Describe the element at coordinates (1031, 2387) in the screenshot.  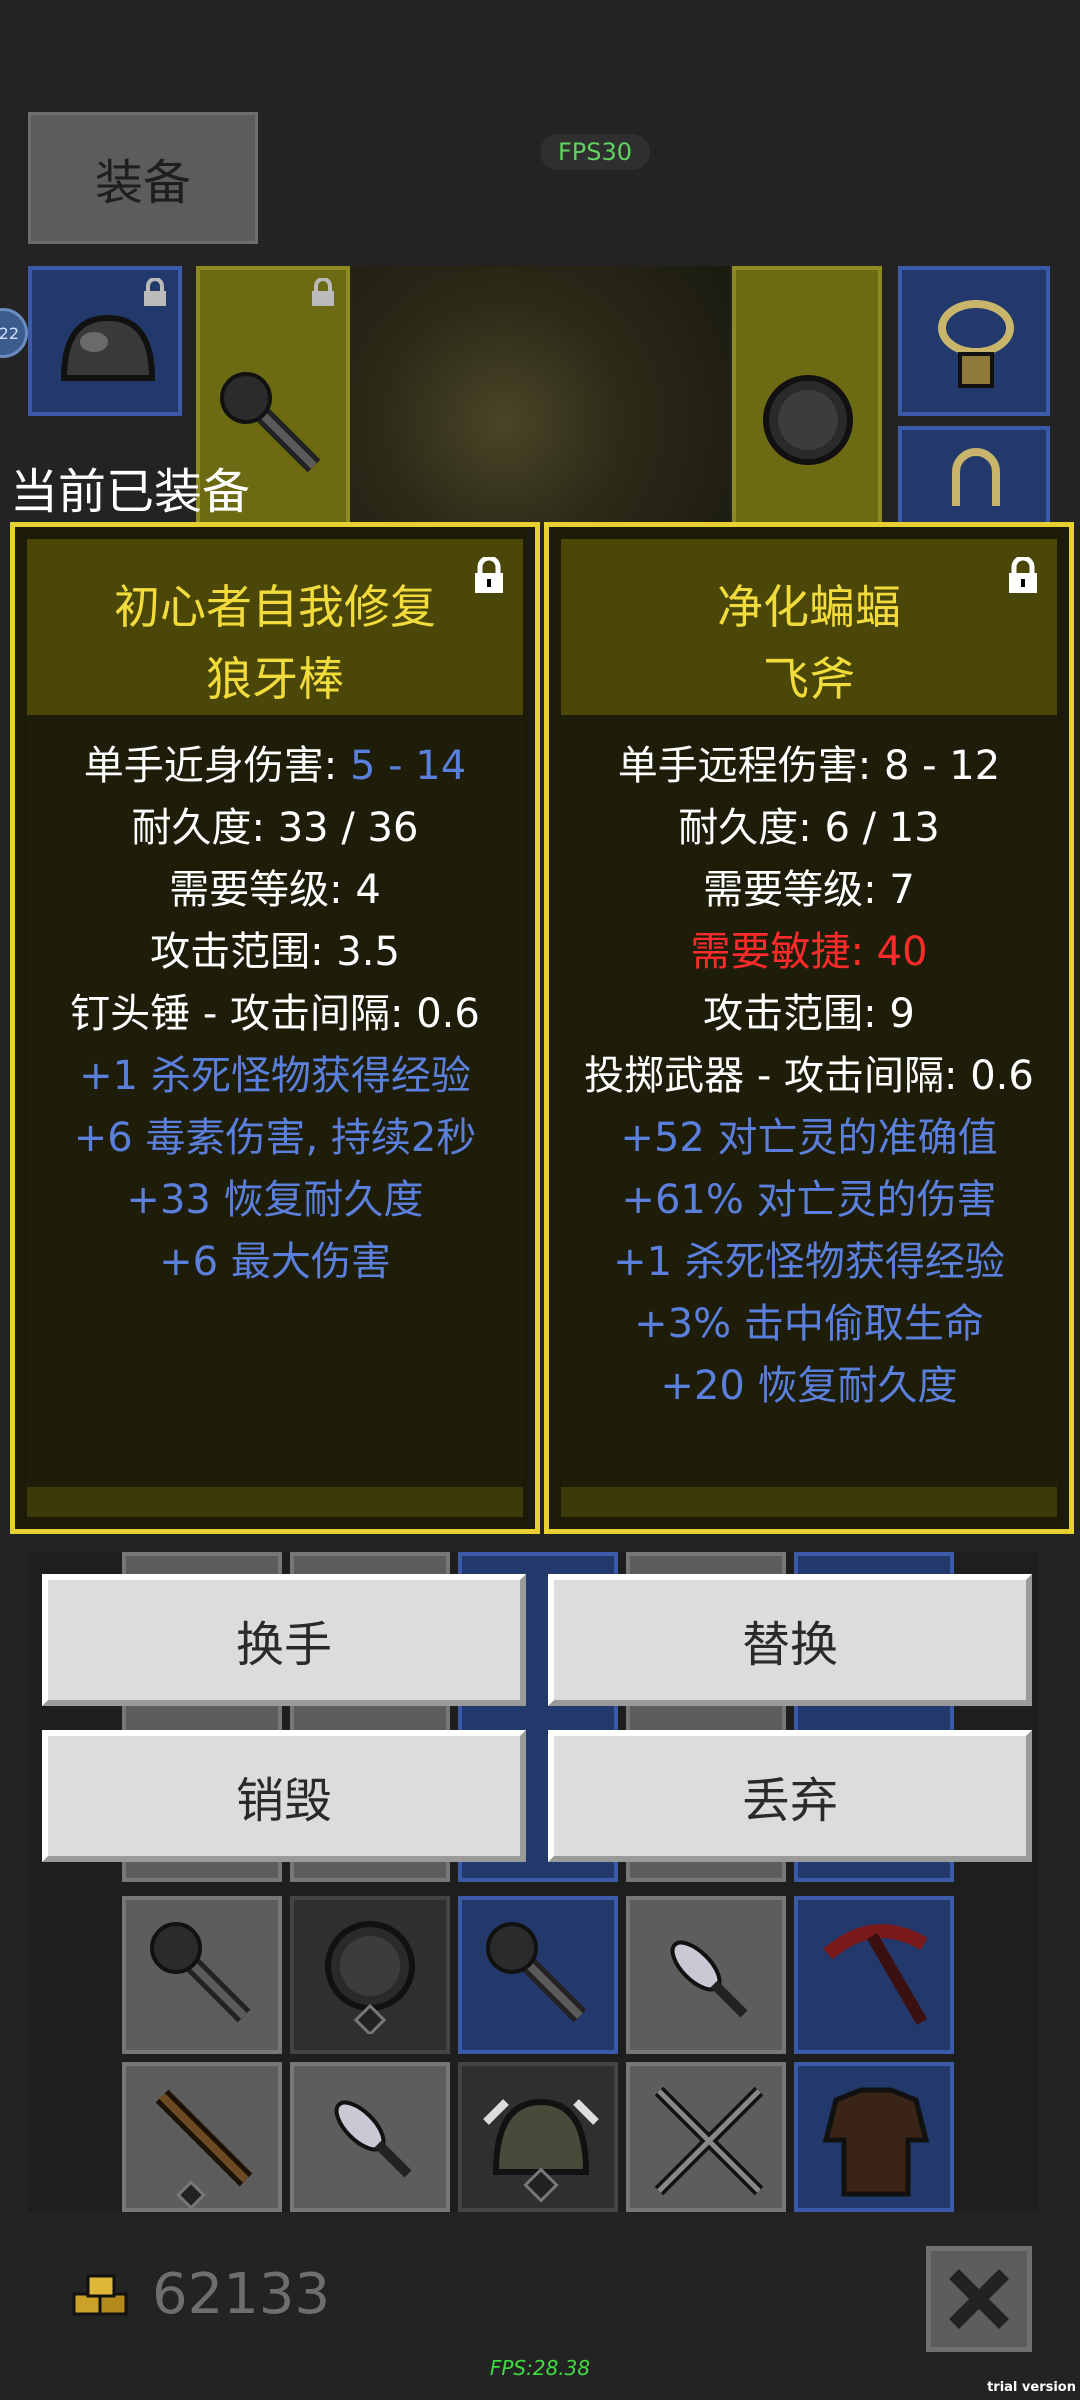
I see `trial-watermark: trial version` at that location.